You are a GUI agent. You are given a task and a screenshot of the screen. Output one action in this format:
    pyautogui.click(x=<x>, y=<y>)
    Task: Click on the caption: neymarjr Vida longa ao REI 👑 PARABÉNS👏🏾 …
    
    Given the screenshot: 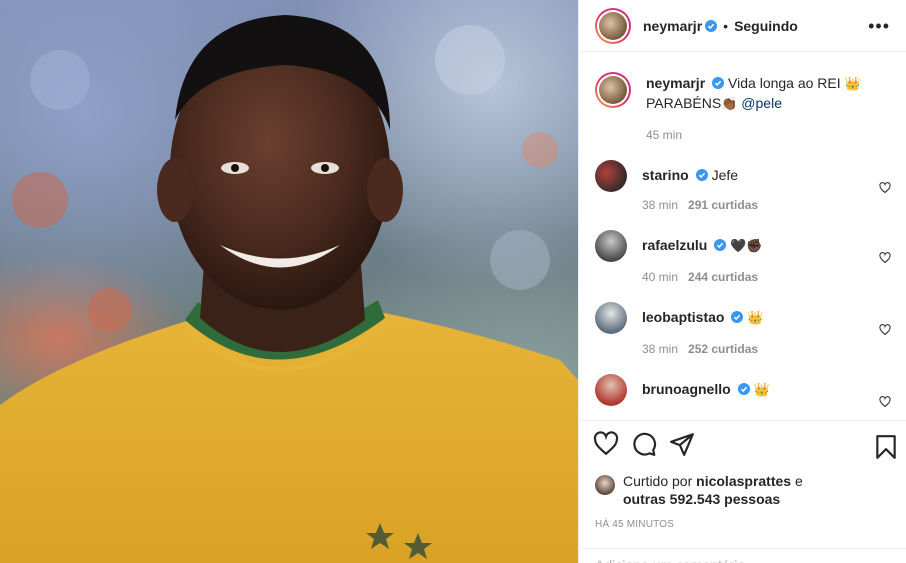 What is the action you would take?
    pyautogui.click(x=743, y=97)
    